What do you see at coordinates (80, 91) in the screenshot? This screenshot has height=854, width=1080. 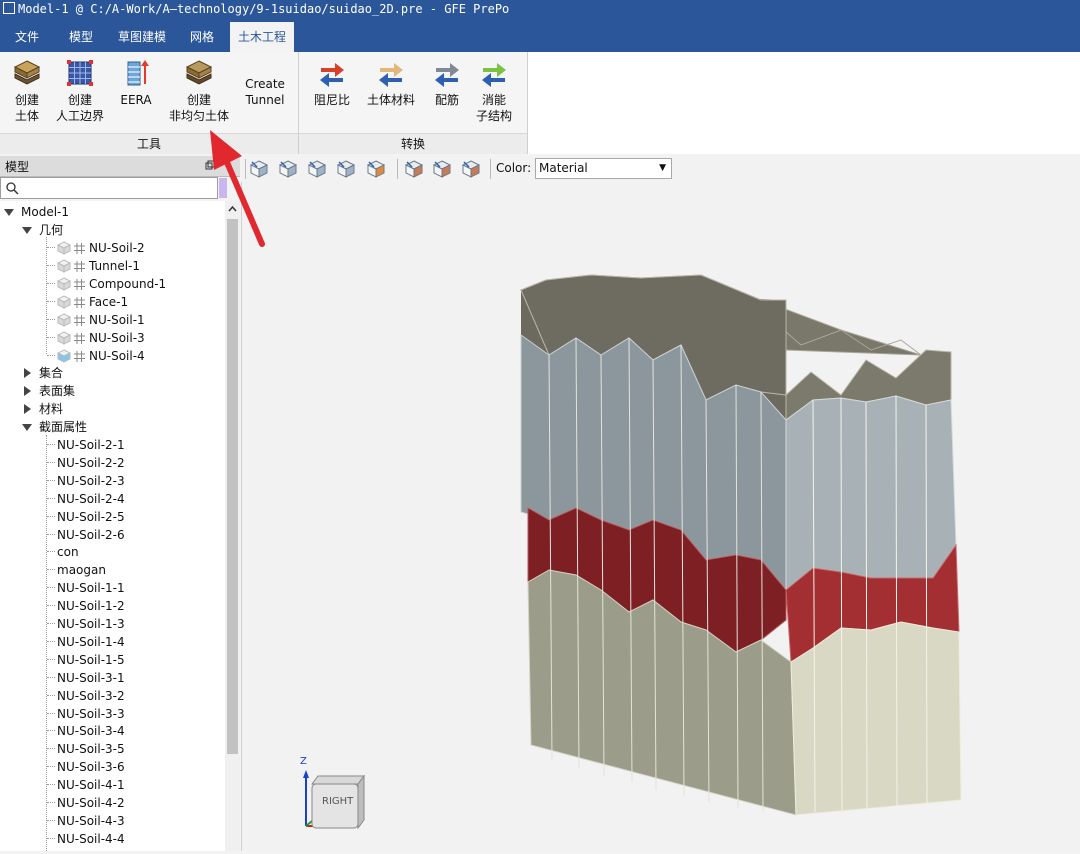 I see `create-artificial-boundary-button: 创建 人工边界` at bounding box center [80, 91].